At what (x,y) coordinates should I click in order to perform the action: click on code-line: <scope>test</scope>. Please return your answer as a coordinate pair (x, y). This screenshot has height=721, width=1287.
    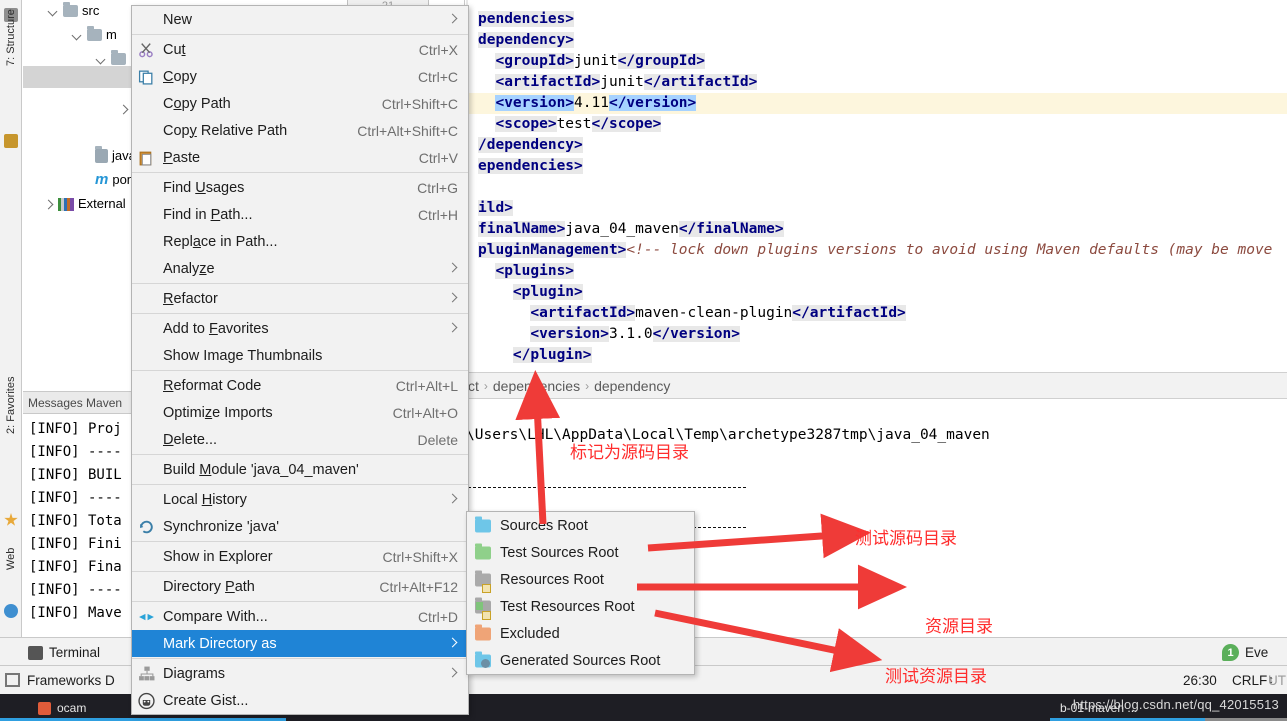
    Looking at the image, I should click on (570, 124).